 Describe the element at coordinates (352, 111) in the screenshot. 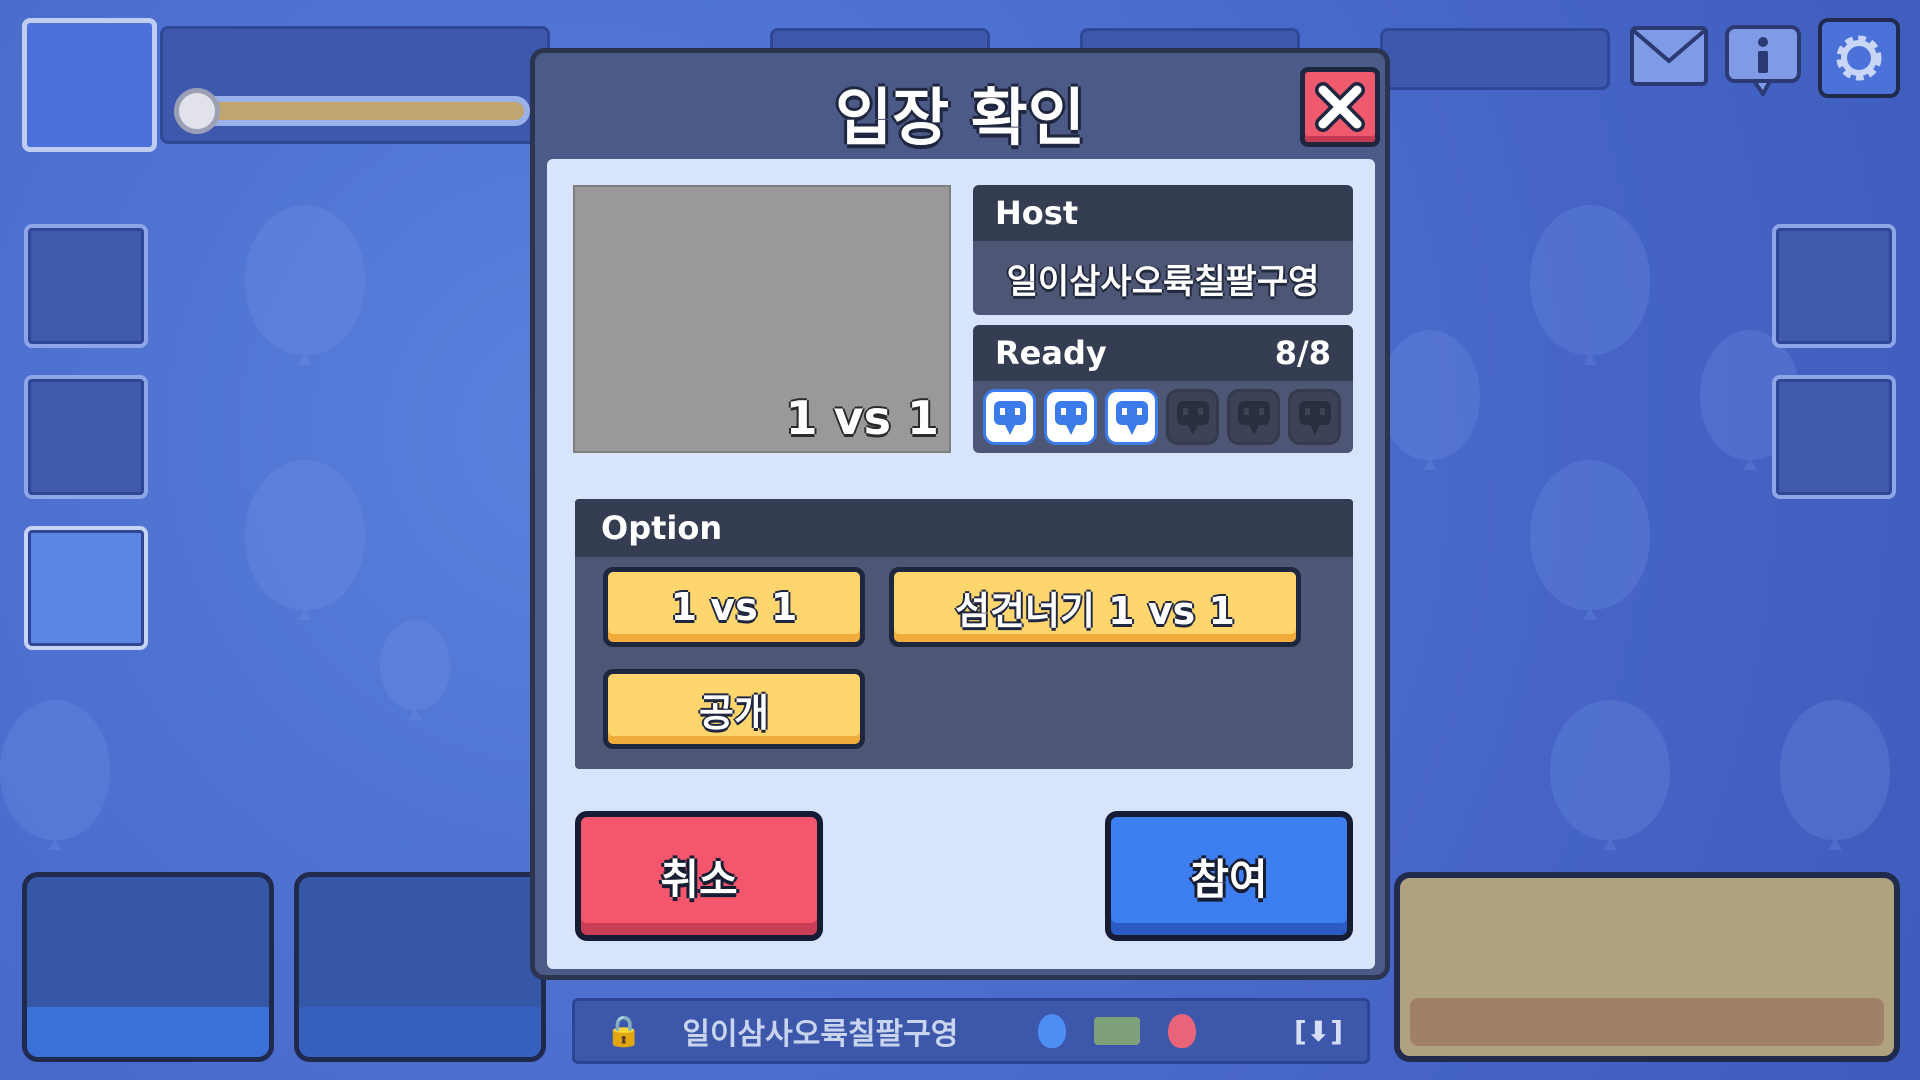

I see `level-progress-track` at that location.